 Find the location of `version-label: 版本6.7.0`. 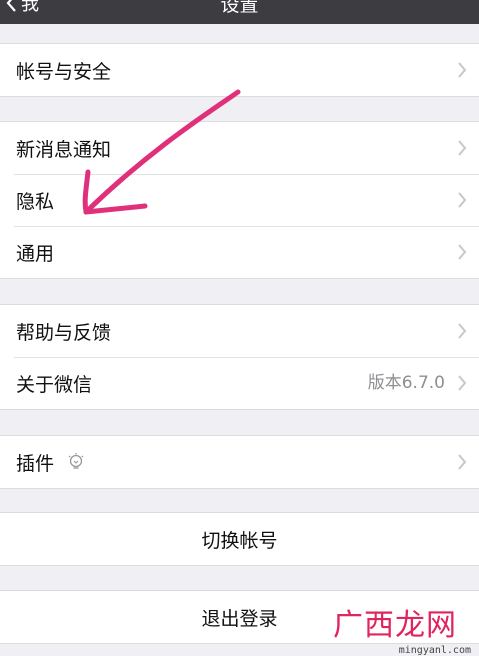

version-label: 版本6.7.0 is located at coordinates (406, 383).